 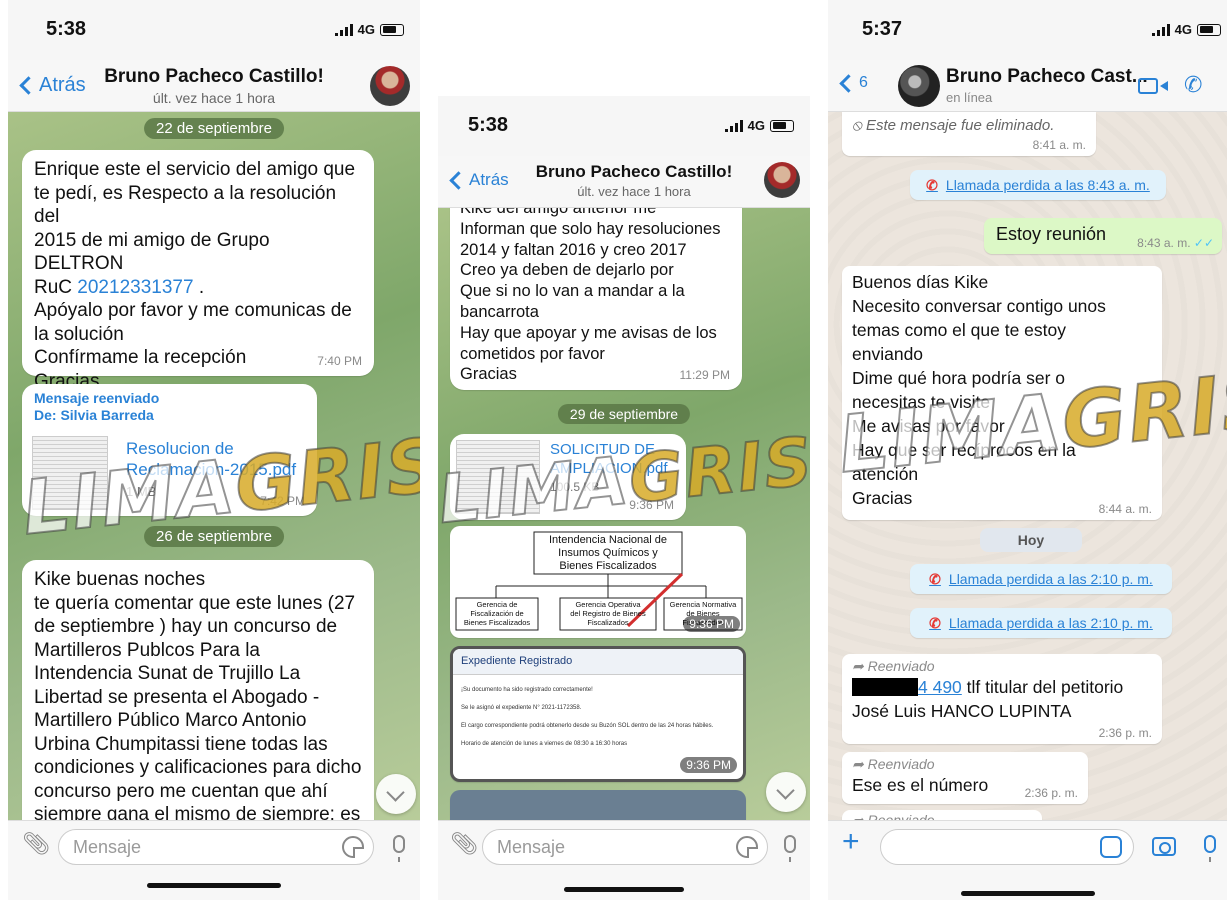 I want to click on message-time: 8:44 a. m., so click(x=1125, y=509).